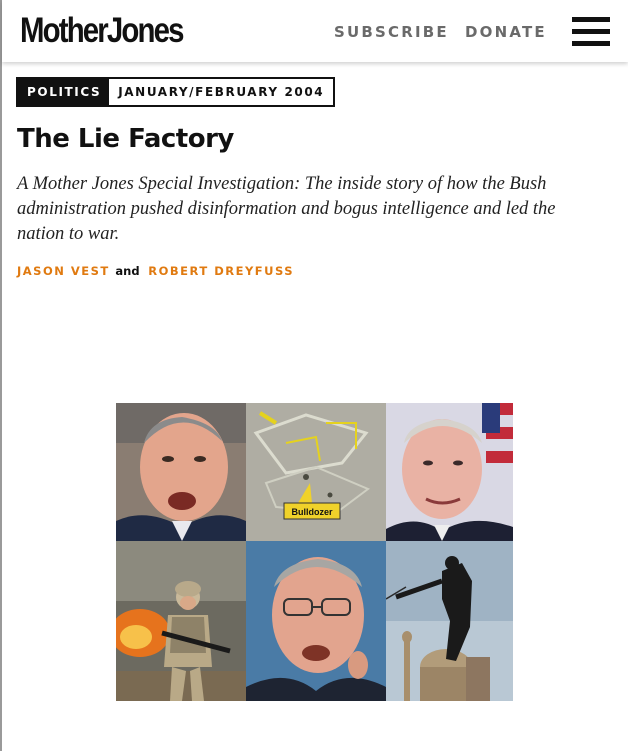 The height and width of the screenshot is (751, 628). What do you see at coordinates (221, 92) in the screenshot?
I see `issue-date: JANUARY/FEBRUARY 2004` at bounding box center [221, 92].